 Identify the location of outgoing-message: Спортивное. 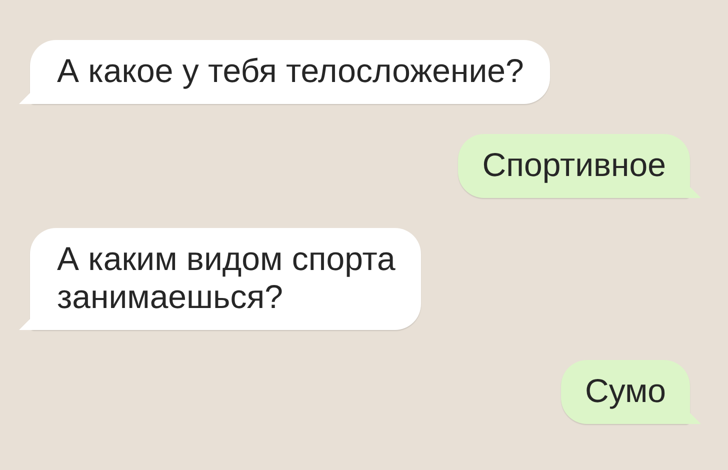
(579, 166).